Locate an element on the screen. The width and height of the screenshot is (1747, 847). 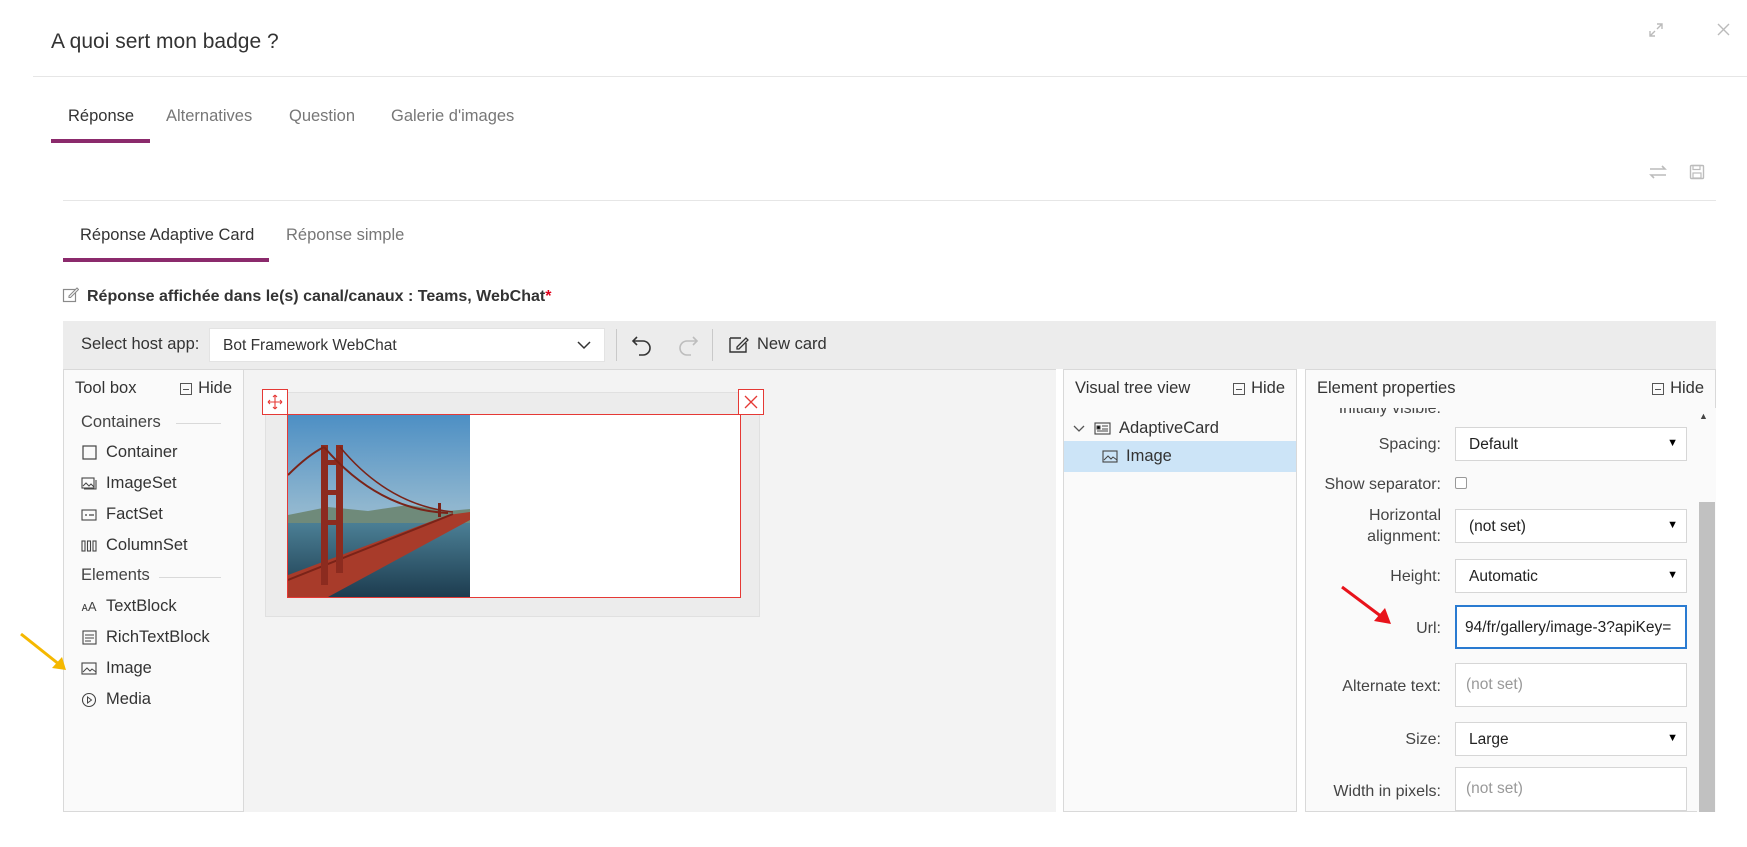
tab-reponse-simple: Réponse simple is located at coordinates (345, 235).